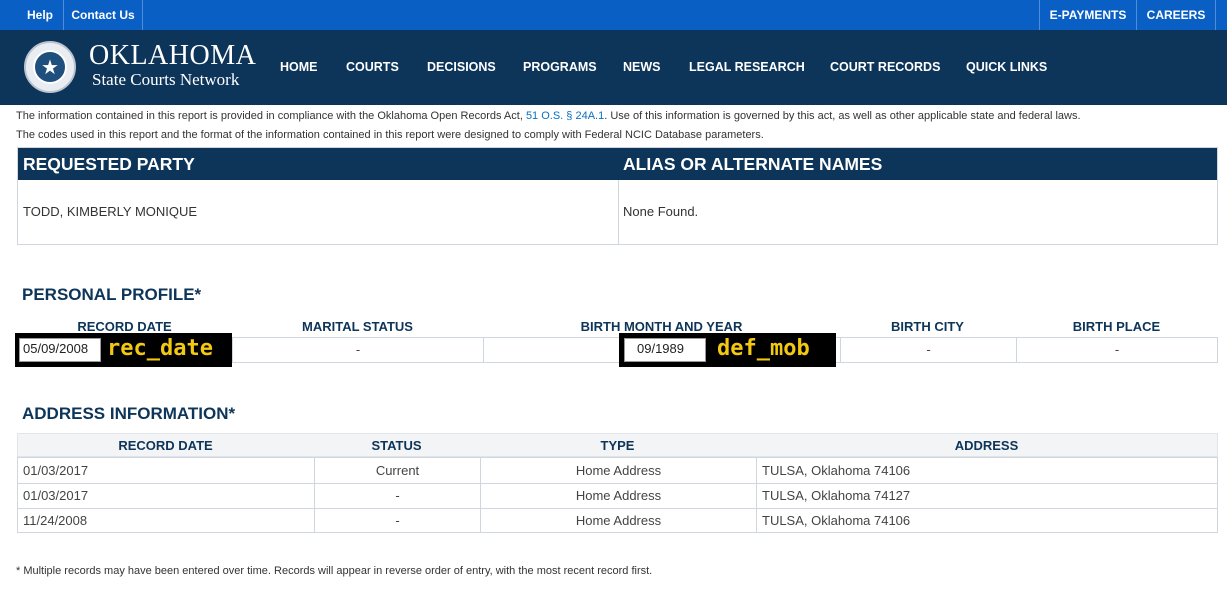  I want to click on help-link: Help, so click(40, 15).